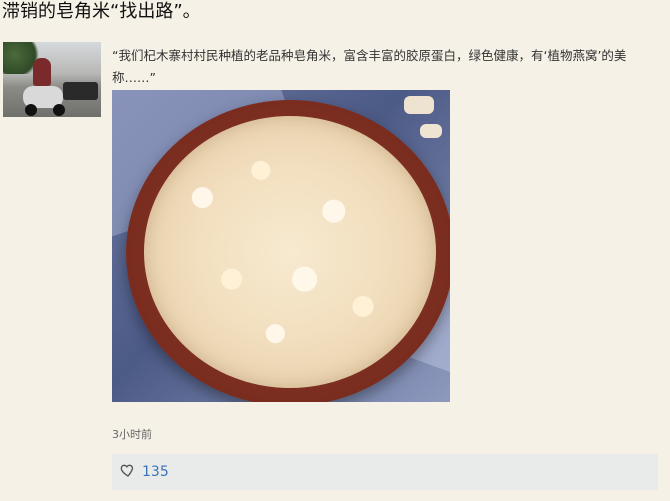 The height and width of the screenshot is (501, 670). What do you see at coordinates (52, 79) in the screenshot?
I see `post-thumbnail` at bounding box center [52, 79].